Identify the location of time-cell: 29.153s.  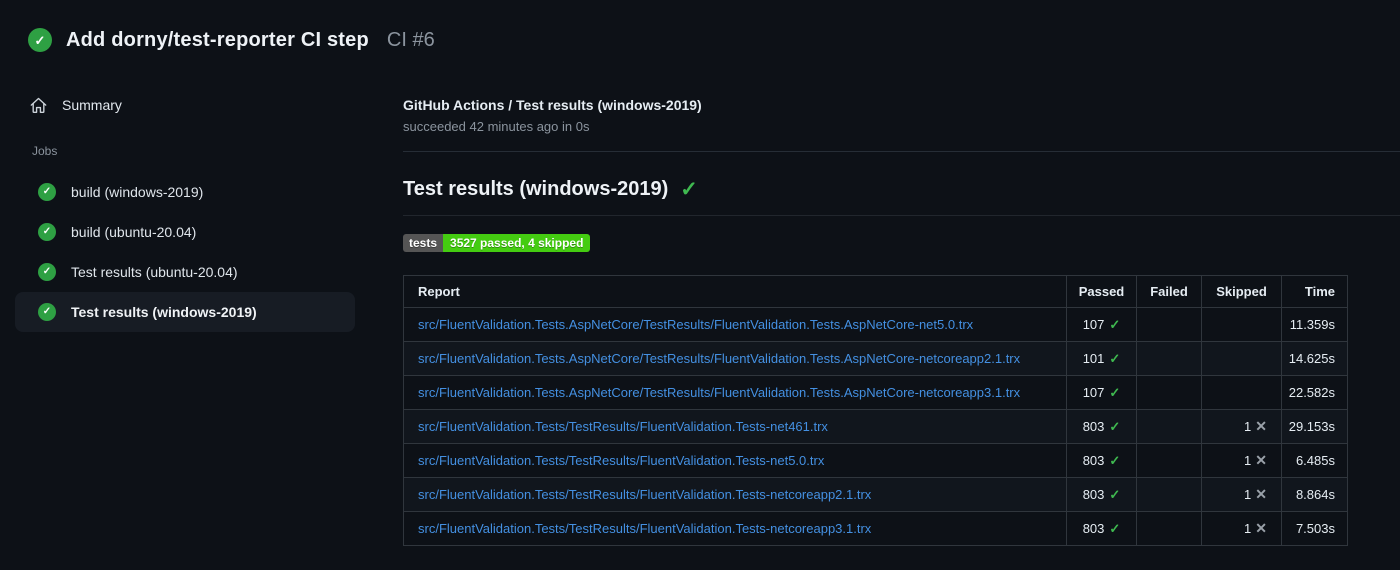
(1314, 426).